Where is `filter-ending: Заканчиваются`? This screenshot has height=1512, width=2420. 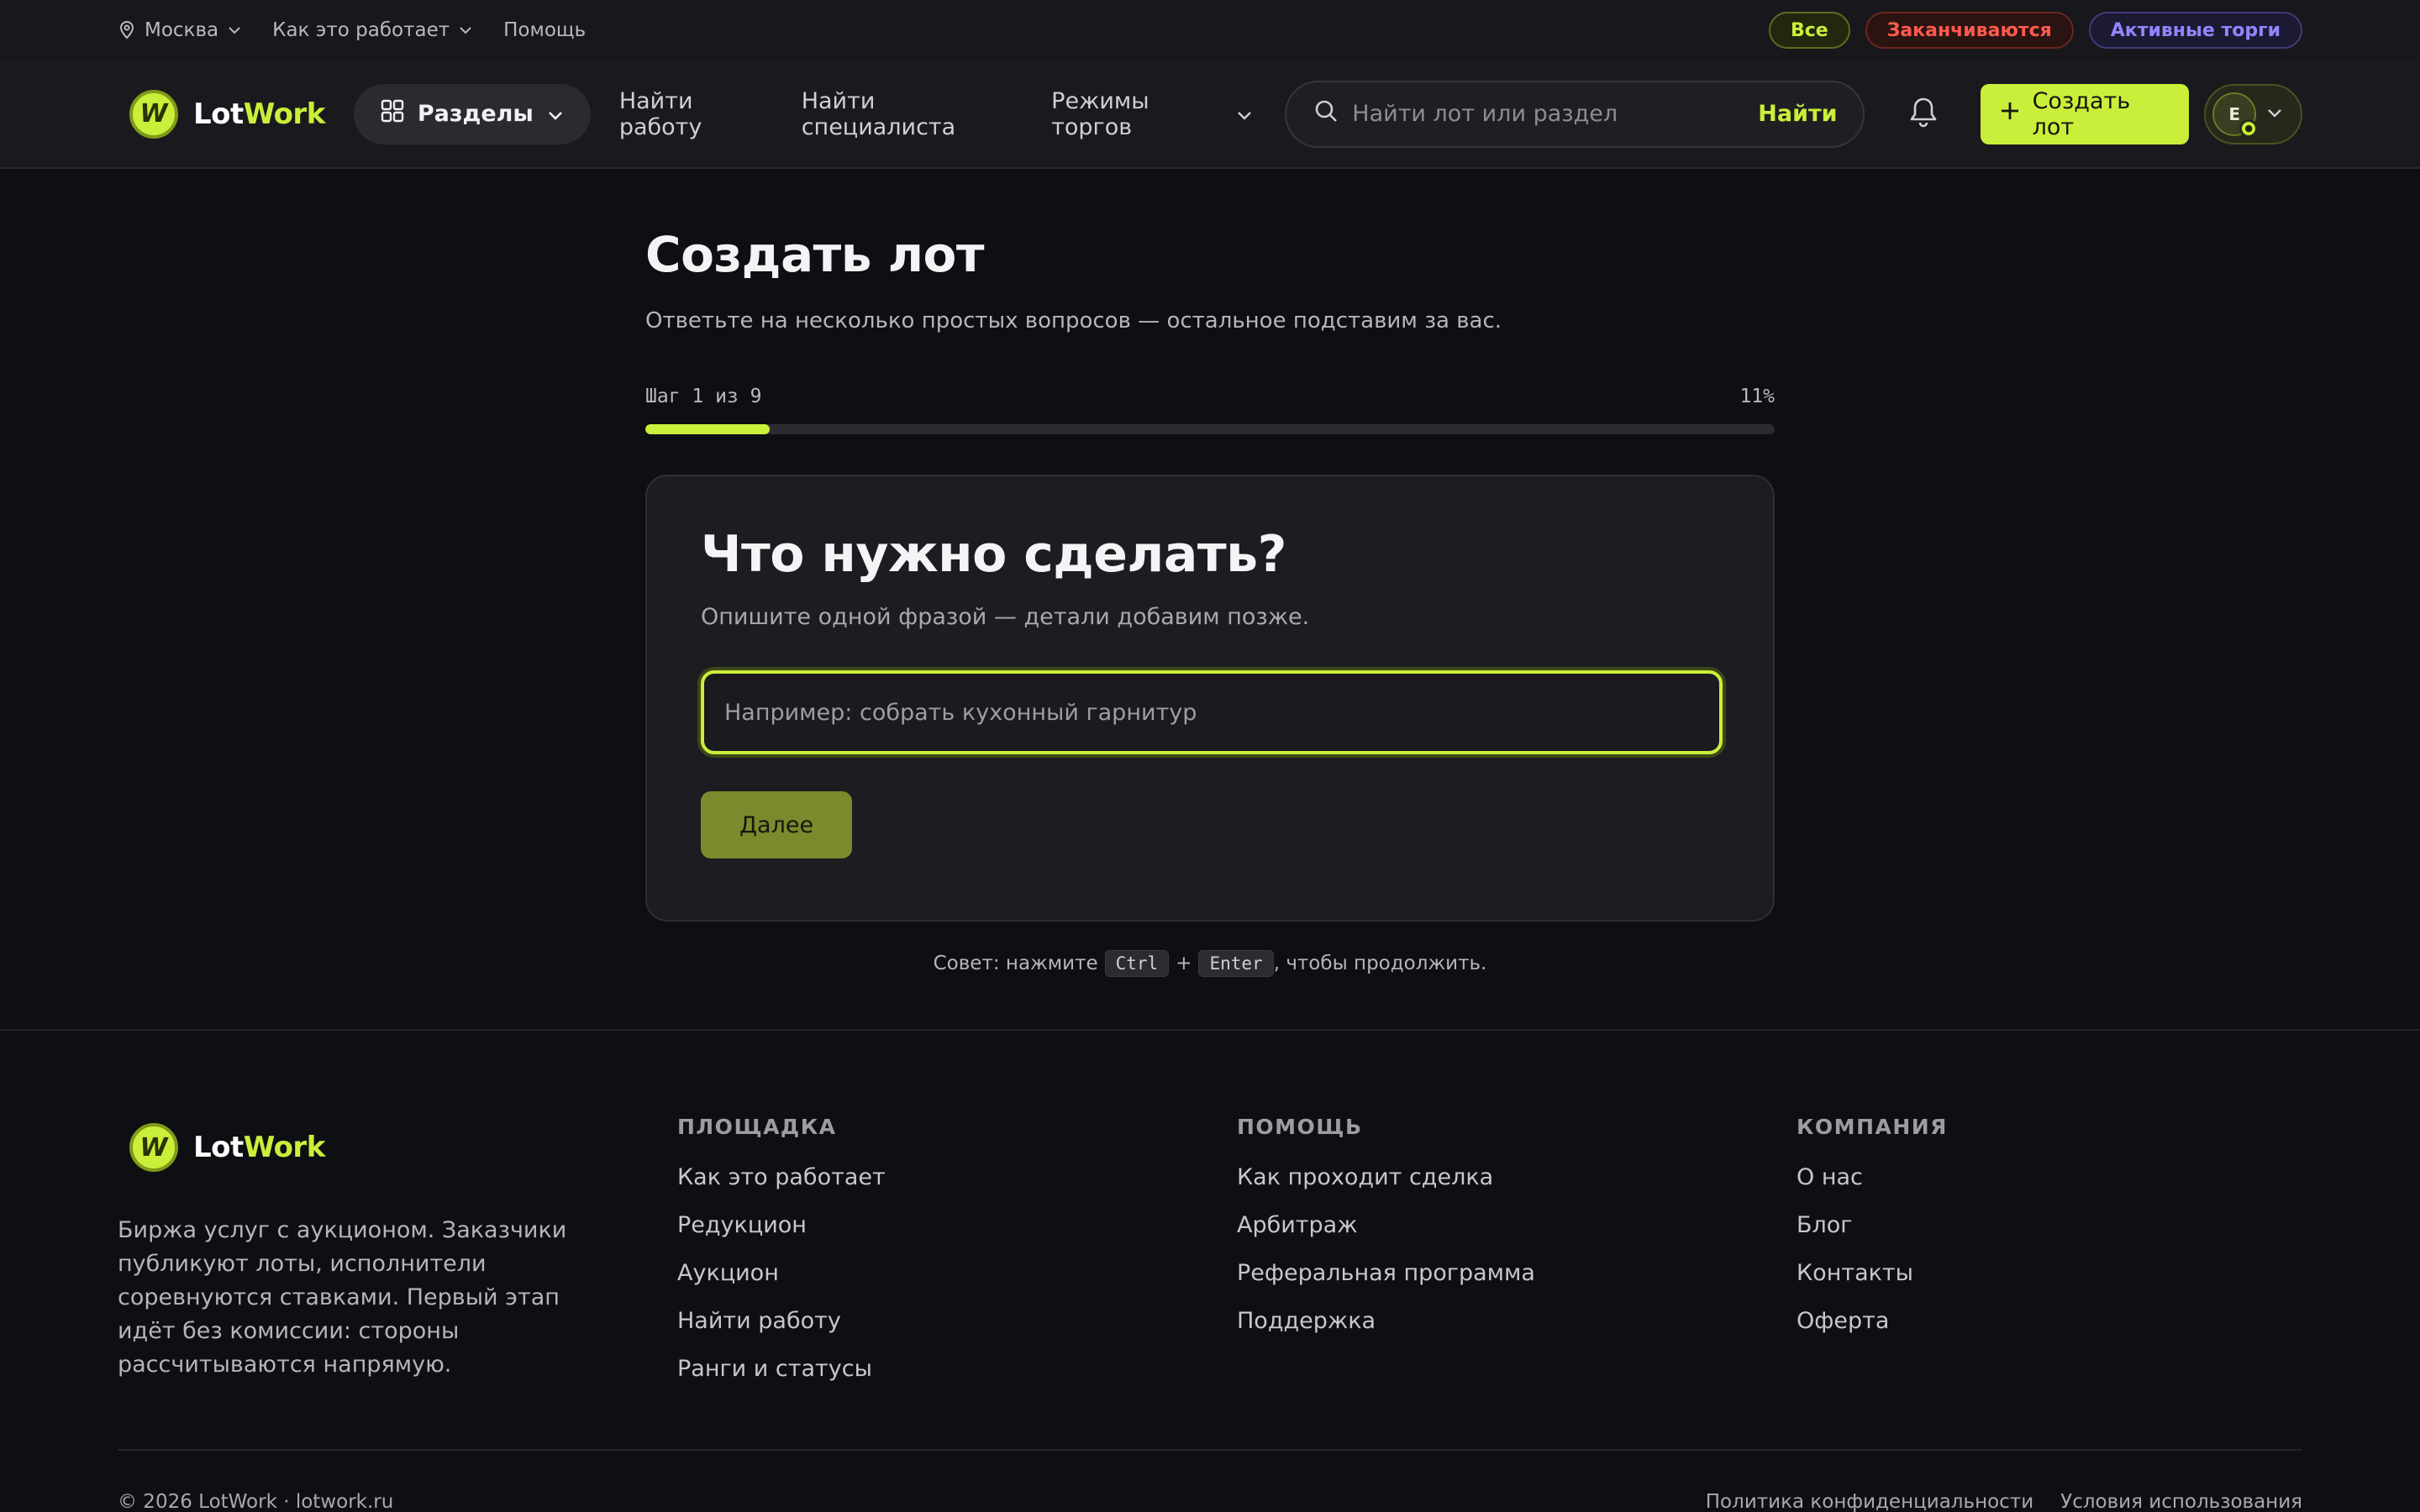
filter-ending: Заканчиваются is located at coordinates (1970, 30).